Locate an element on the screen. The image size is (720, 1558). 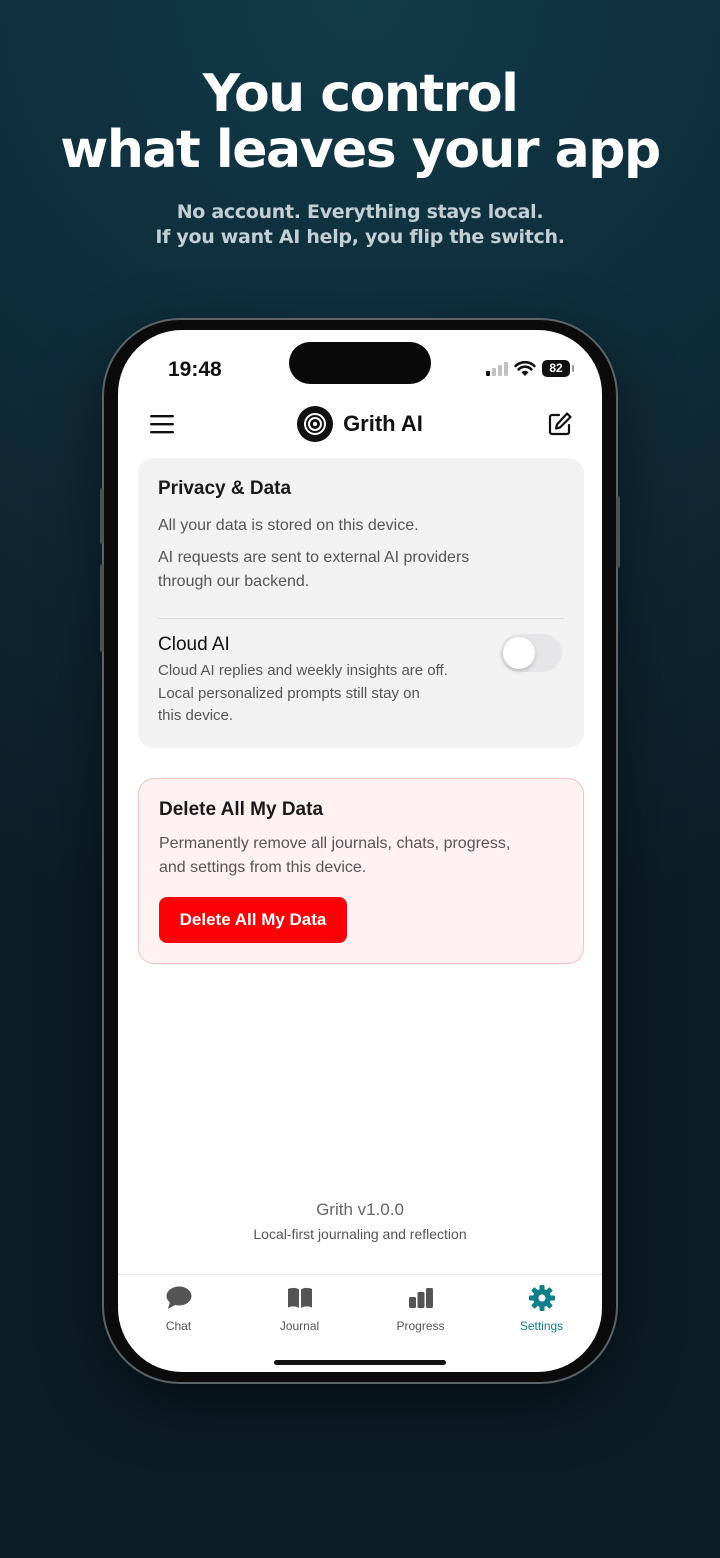
book-icon is located at coordinates (300, 1298).